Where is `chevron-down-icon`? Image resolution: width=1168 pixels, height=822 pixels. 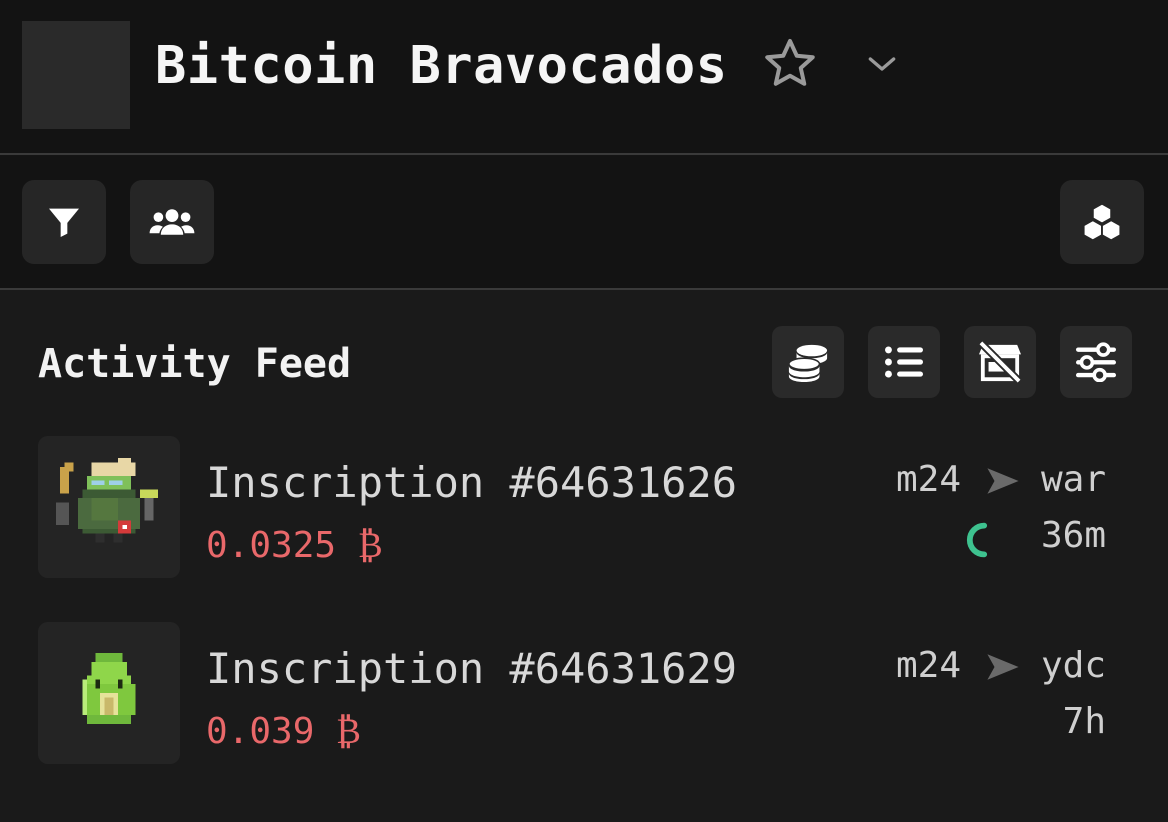 chevron-down-icon is located at coordinates (882, 64).